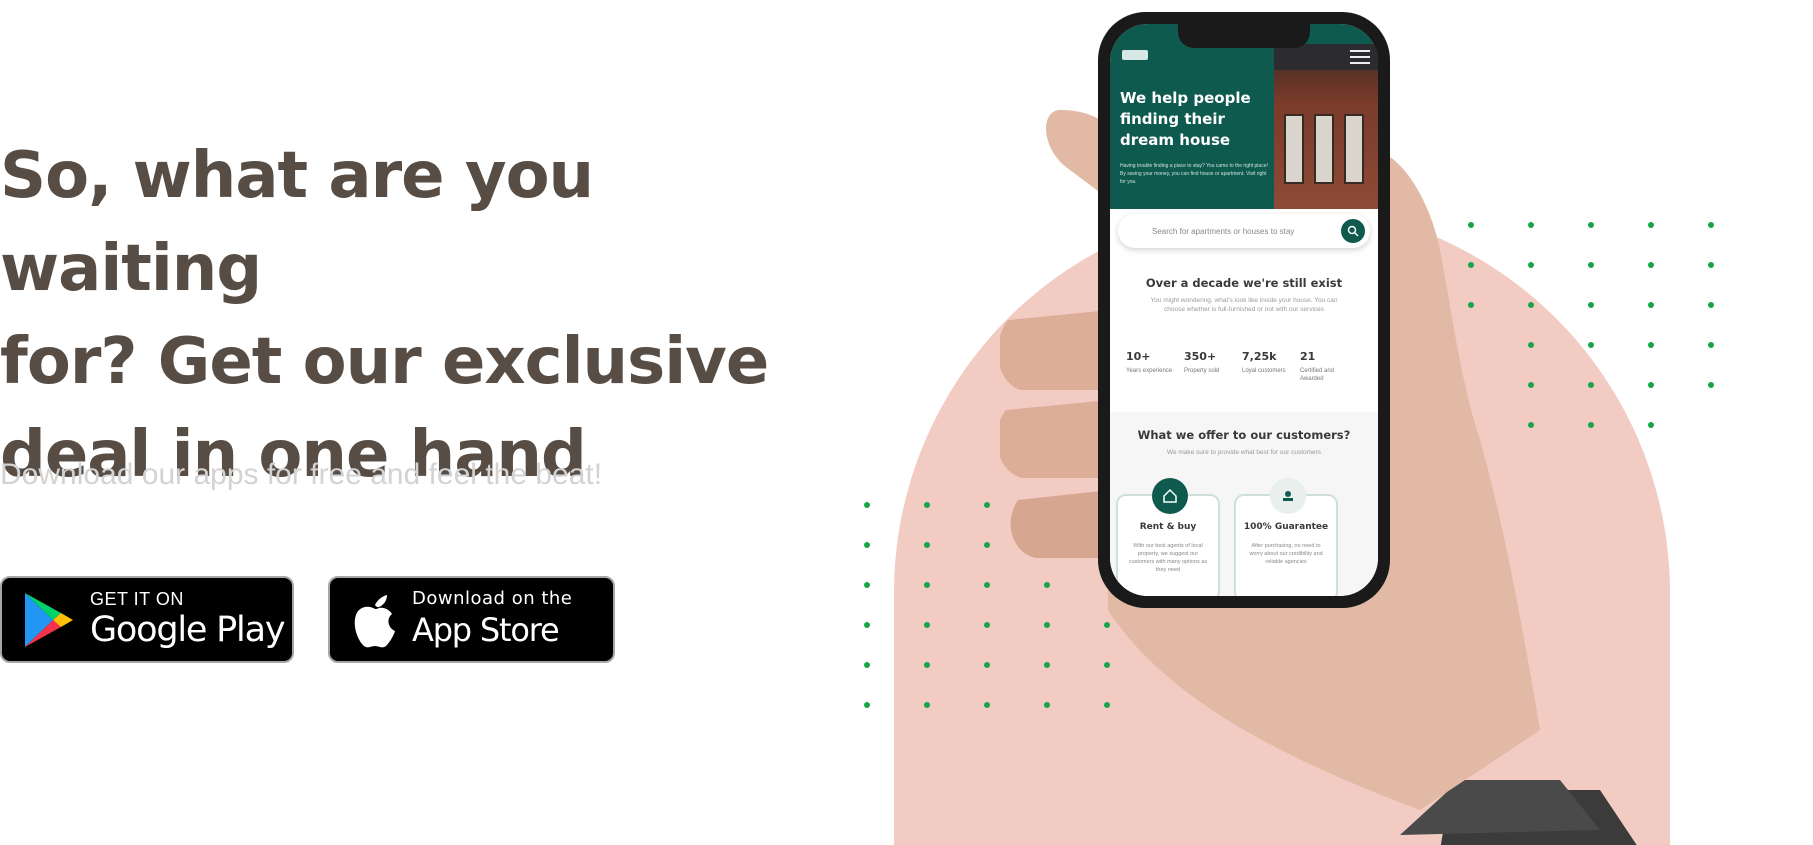 The height and width of the screenshot is (845, 1813). Describe the element at coordinates (1286, 527) in the screenshot. I see `card-title: 100% Guarantee` at that location.